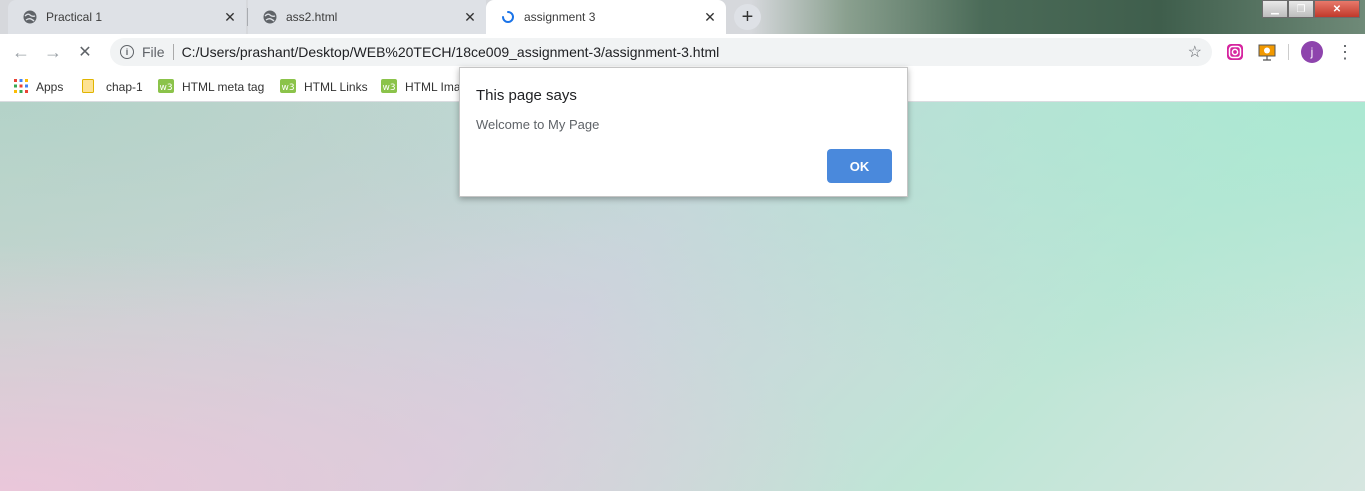  Describe the element at coordinates (88, 87) in the screenshot. I see `folder-icon` at that location.